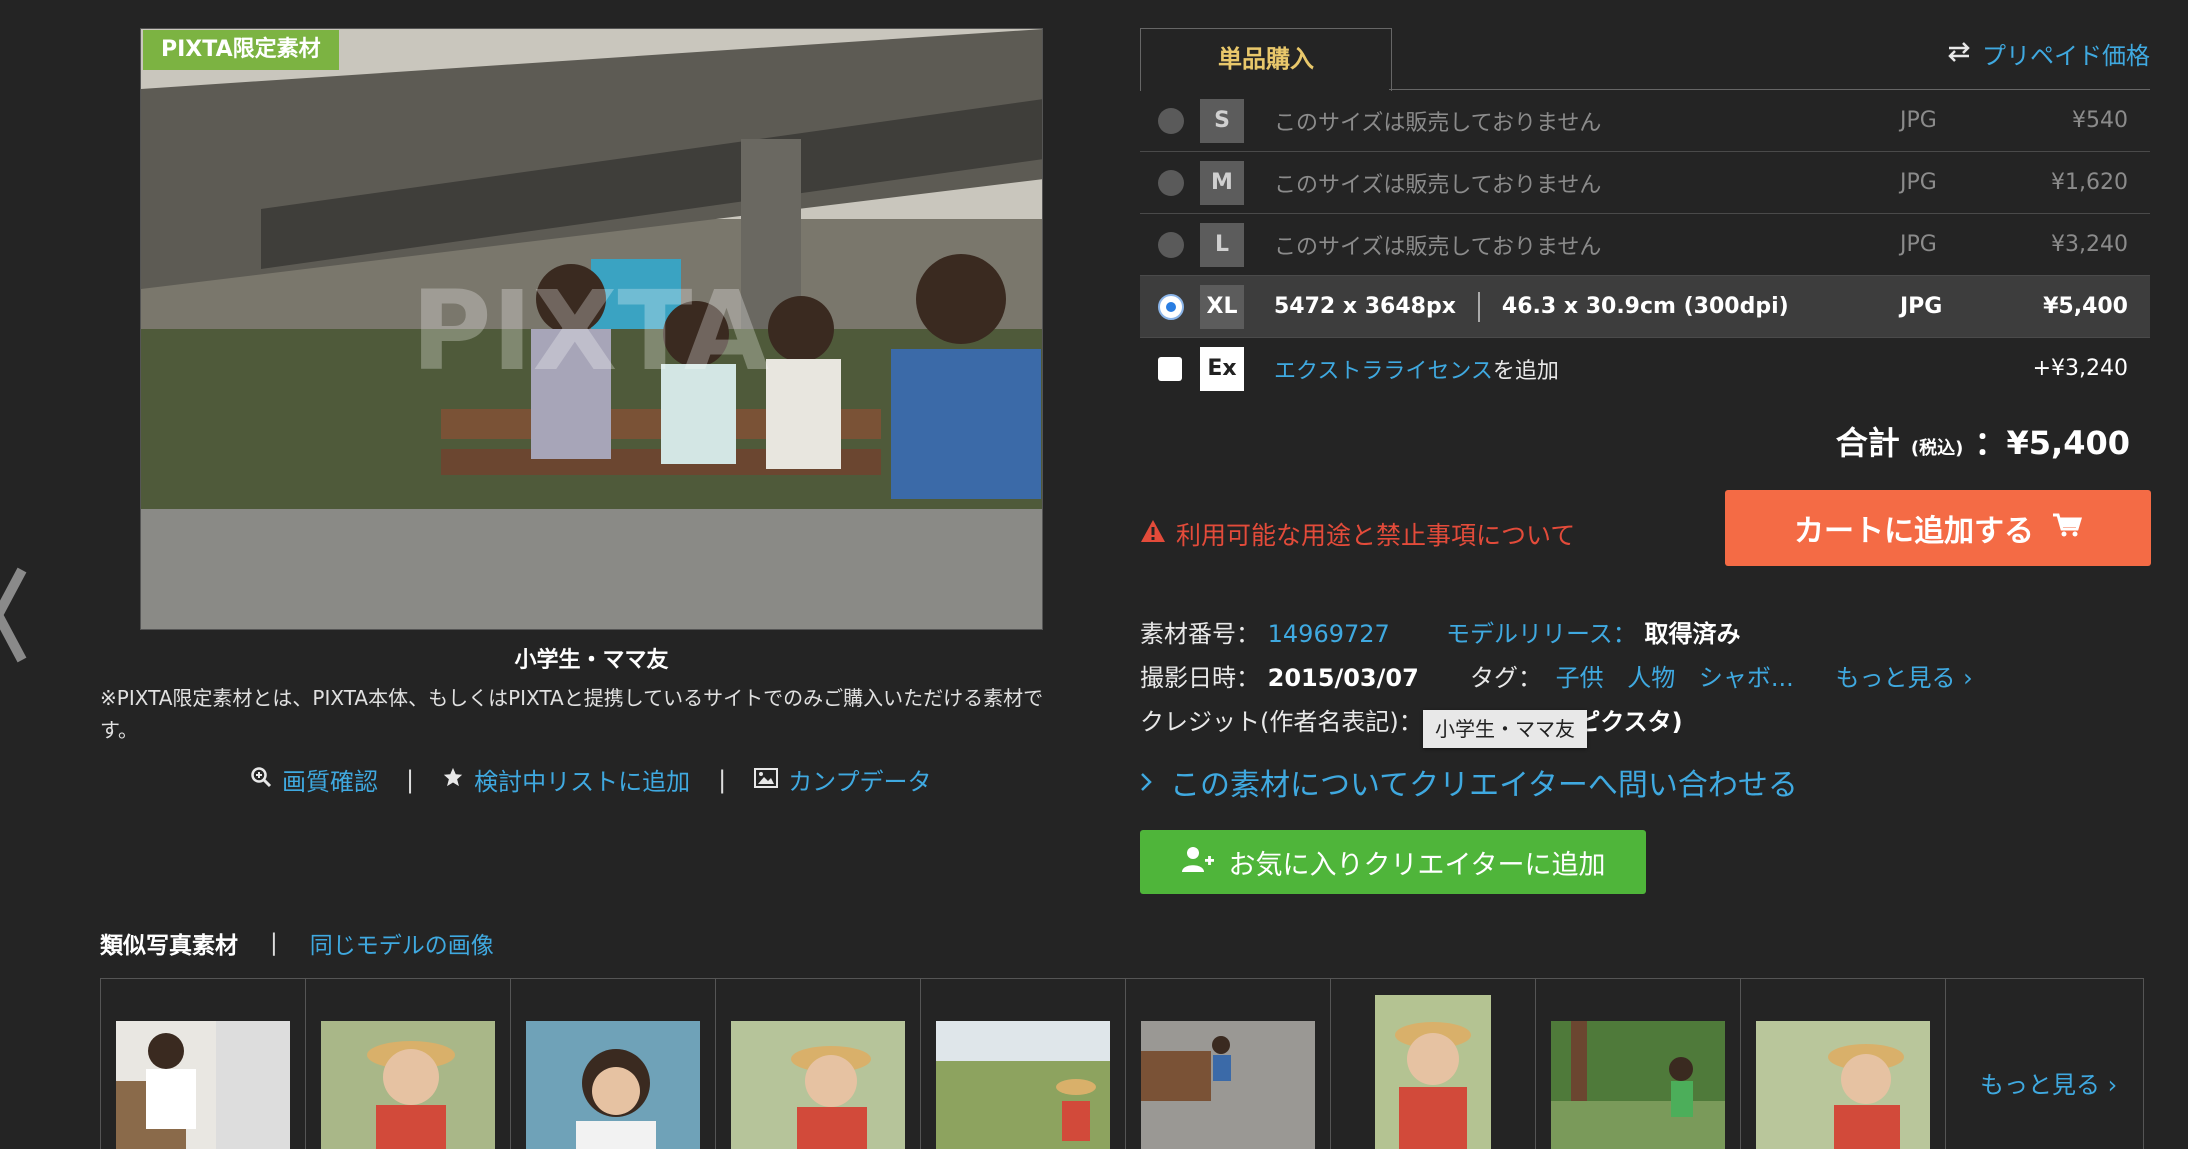 The image size is (2188, 1149). What do you see at coordinates (169, 943) in the screenshot?
I see `similar-title: 類似写真素材` at bounding box center [169, 943].